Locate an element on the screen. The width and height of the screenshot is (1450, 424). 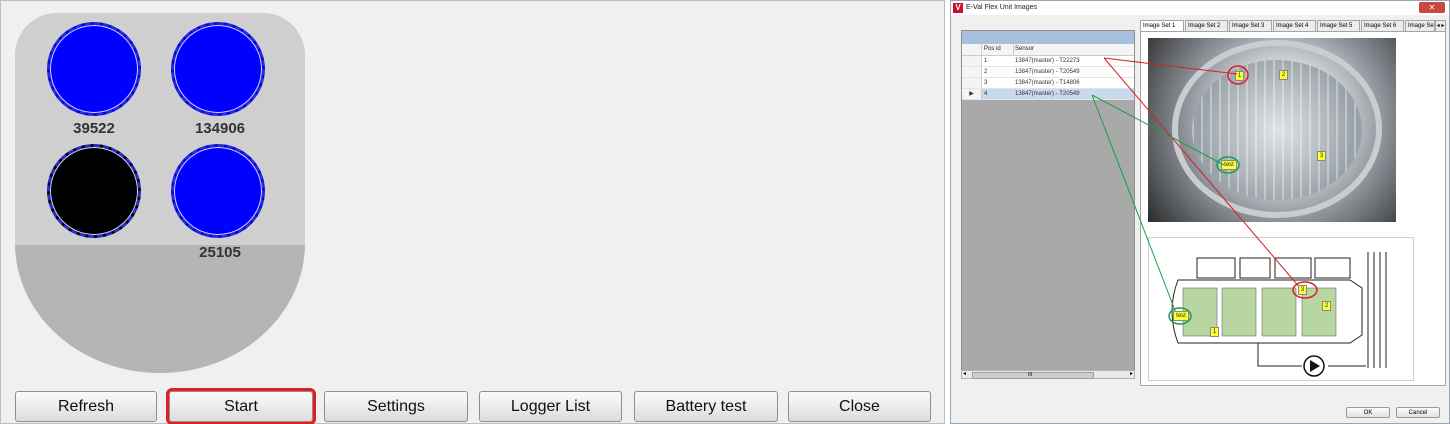
photo-marker: 2 is located at coordinates (1283, 75).